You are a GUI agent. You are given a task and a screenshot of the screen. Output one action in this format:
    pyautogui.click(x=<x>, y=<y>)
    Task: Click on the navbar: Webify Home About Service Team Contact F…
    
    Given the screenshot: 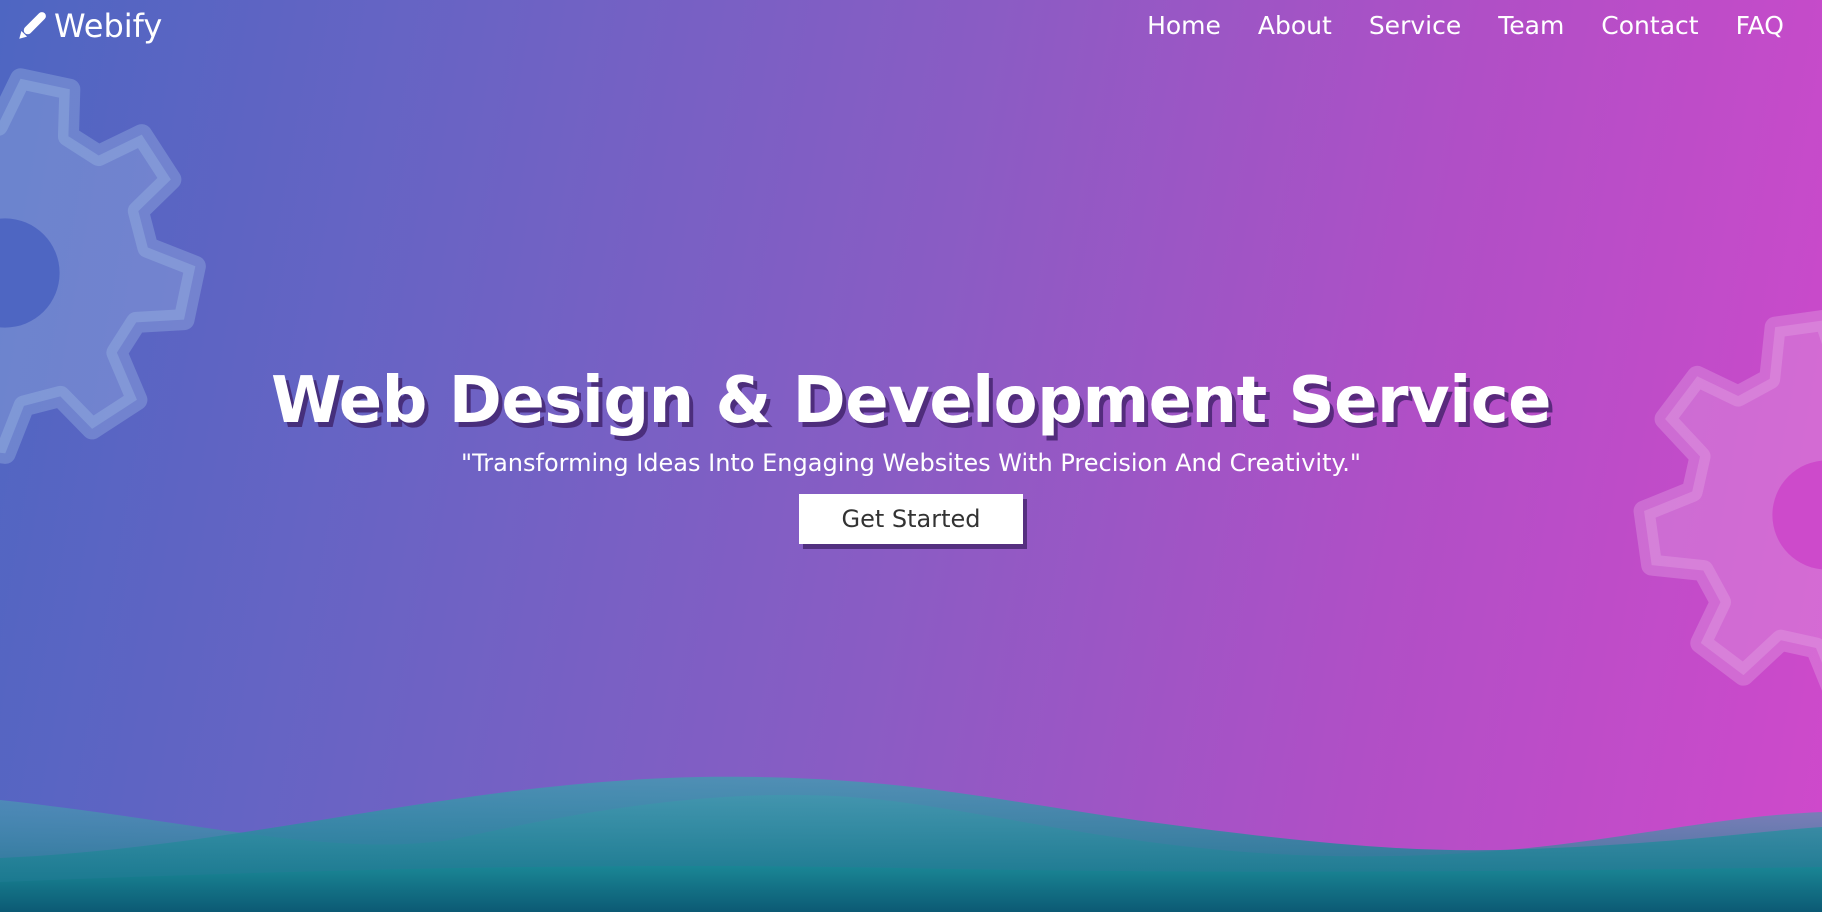 What is the action you would take?
    pyautogui.click(x=911, y=26)
    